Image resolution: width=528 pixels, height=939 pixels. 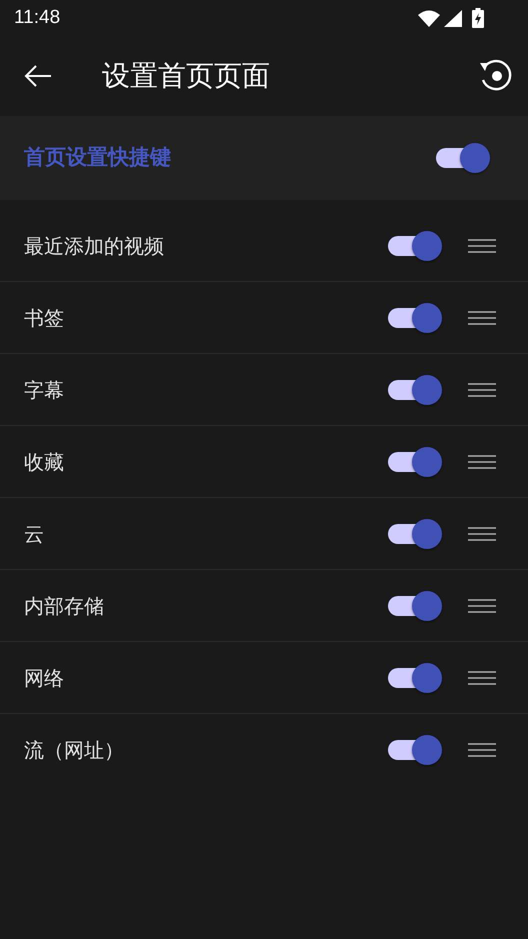 I want to click on list-item-label: 网络, so click(x=44, y=678).